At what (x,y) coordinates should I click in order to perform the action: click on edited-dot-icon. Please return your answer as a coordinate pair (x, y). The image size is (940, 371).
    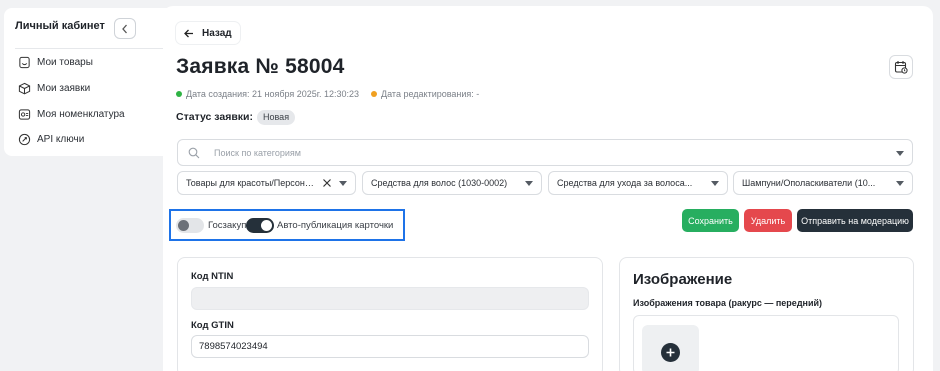
    Looking at the image, I should click on (374, 94).